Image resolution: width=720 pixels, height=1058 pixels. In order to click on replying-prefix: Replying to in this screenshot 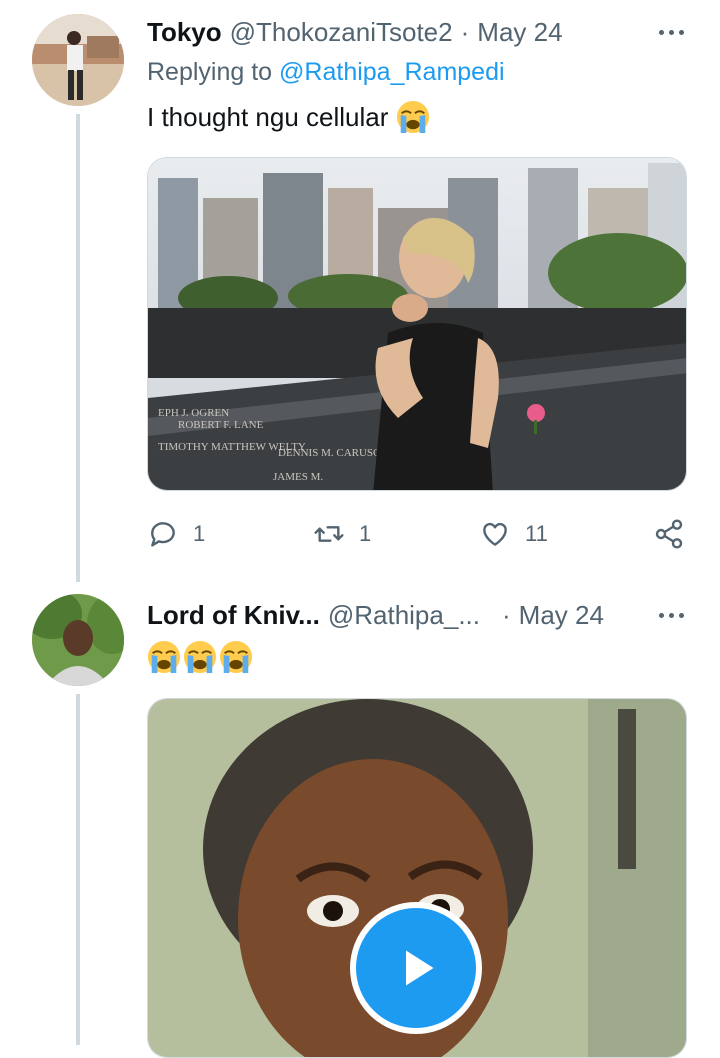, I will do `click(210, 72)`.